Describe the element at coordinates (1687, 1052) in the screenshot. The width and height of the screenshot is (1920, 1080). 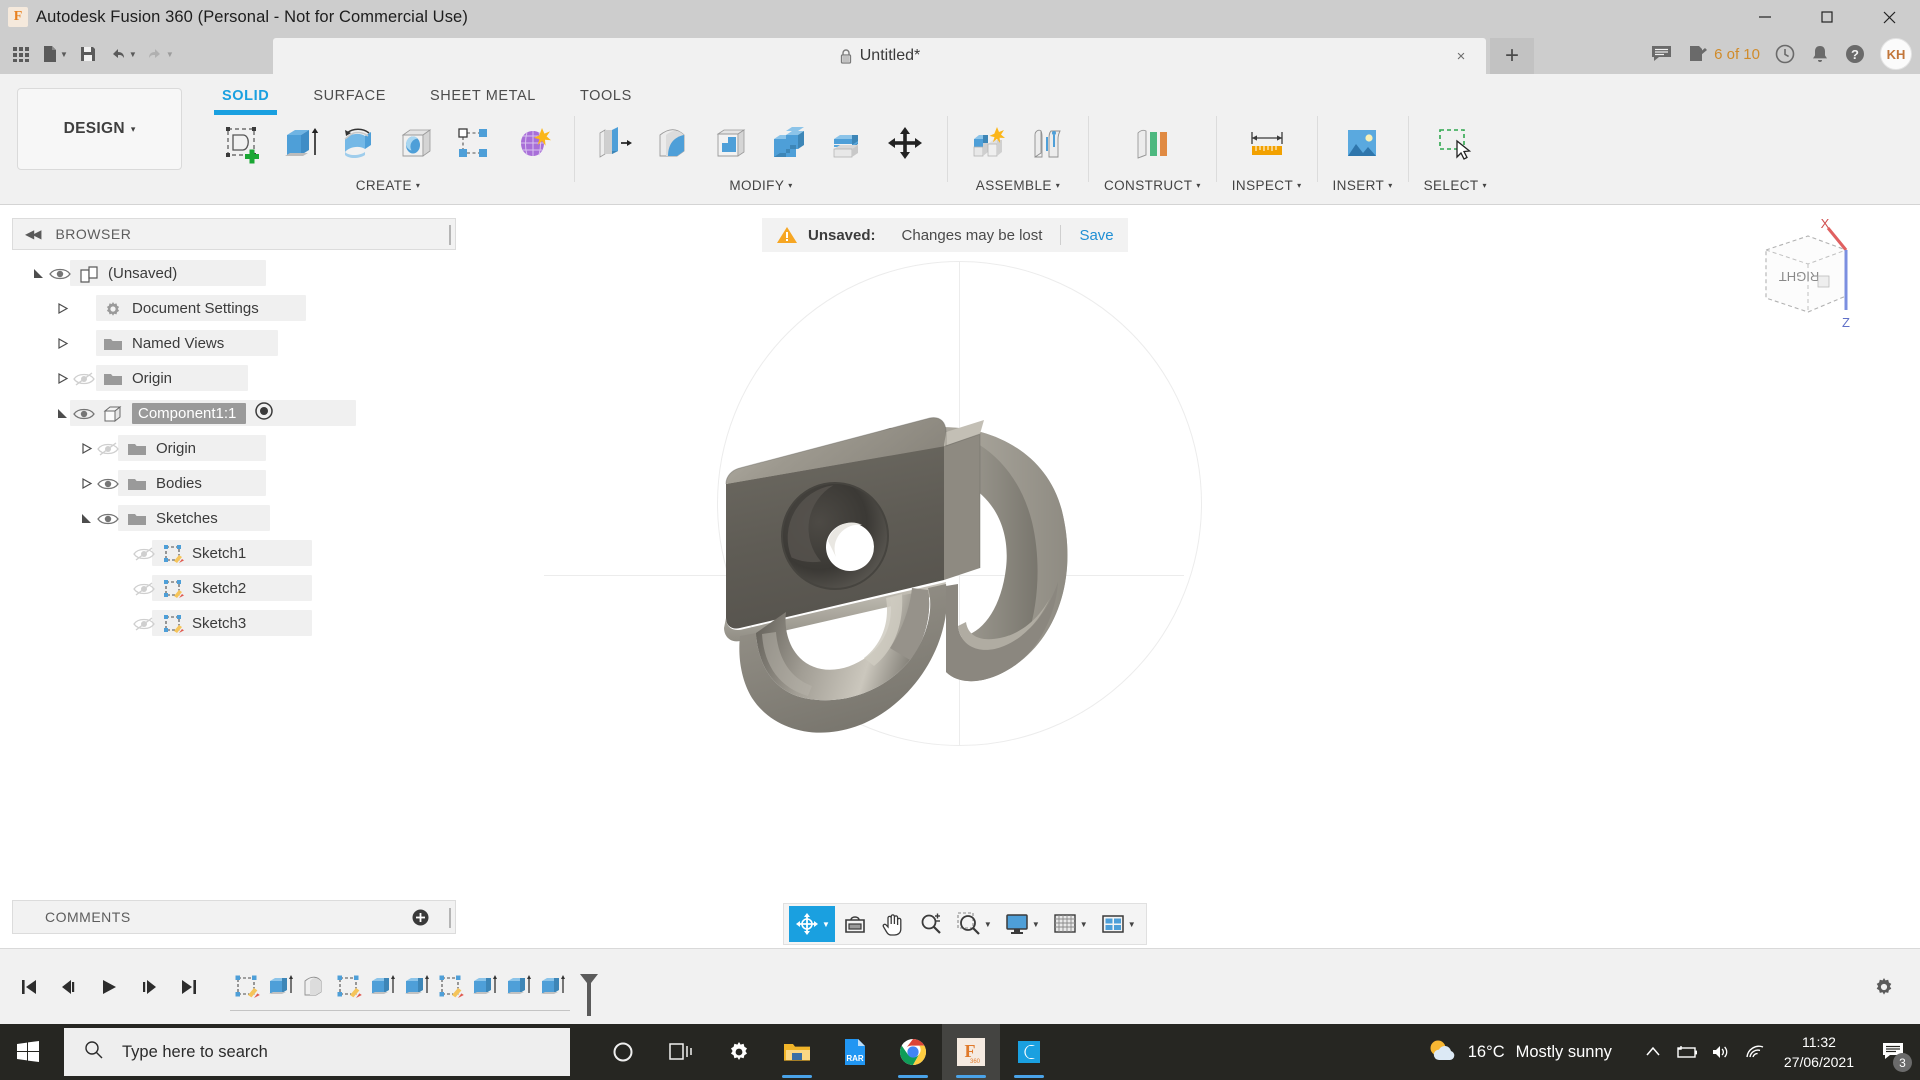
I see `battery-icon` at that location.